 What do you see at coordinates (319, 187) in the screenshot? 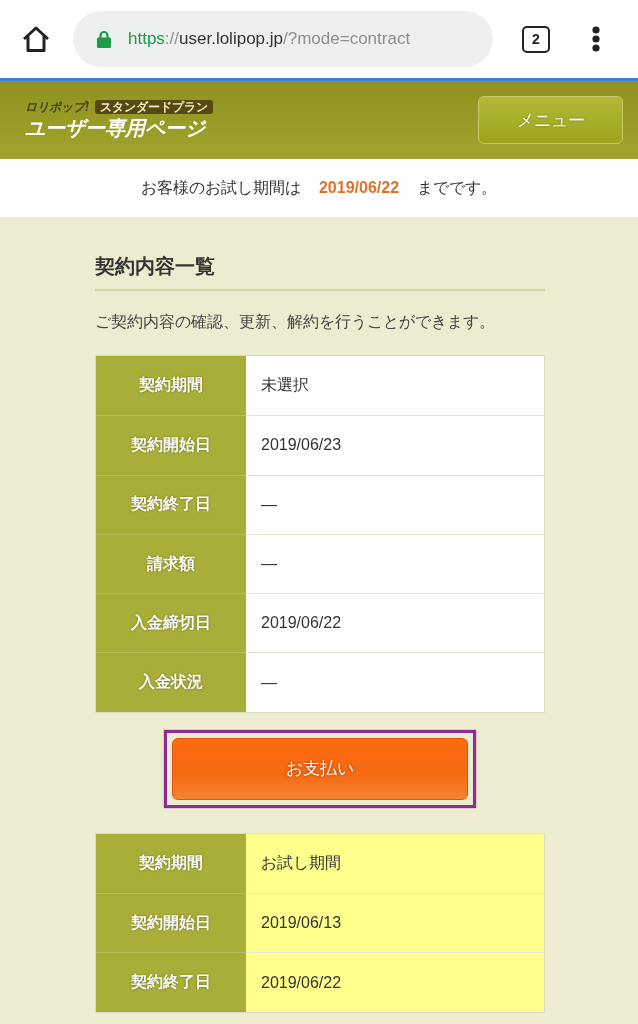
I see `trial-notice: お客様のお試し期間は 2019/06/22 までです。` at bounding box center [319, 187].